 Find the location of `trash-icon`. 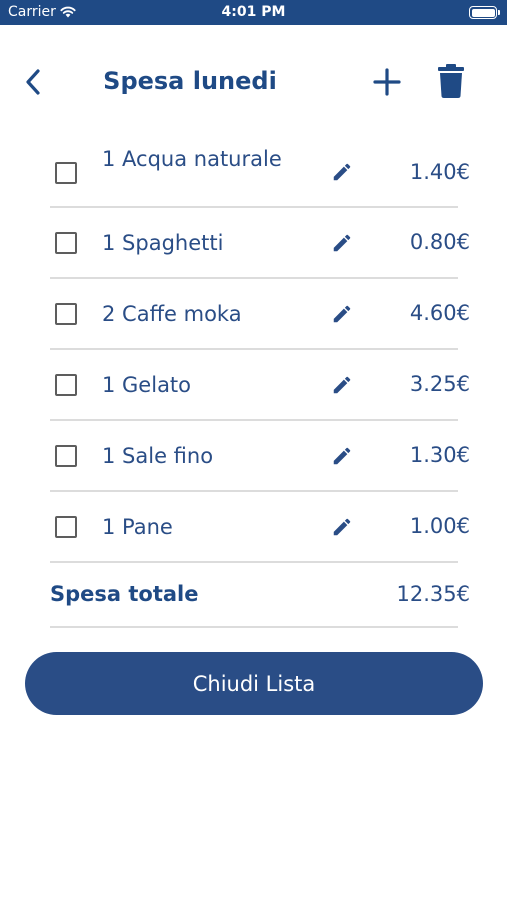

trash-icon is located at coordinates (451, 81).